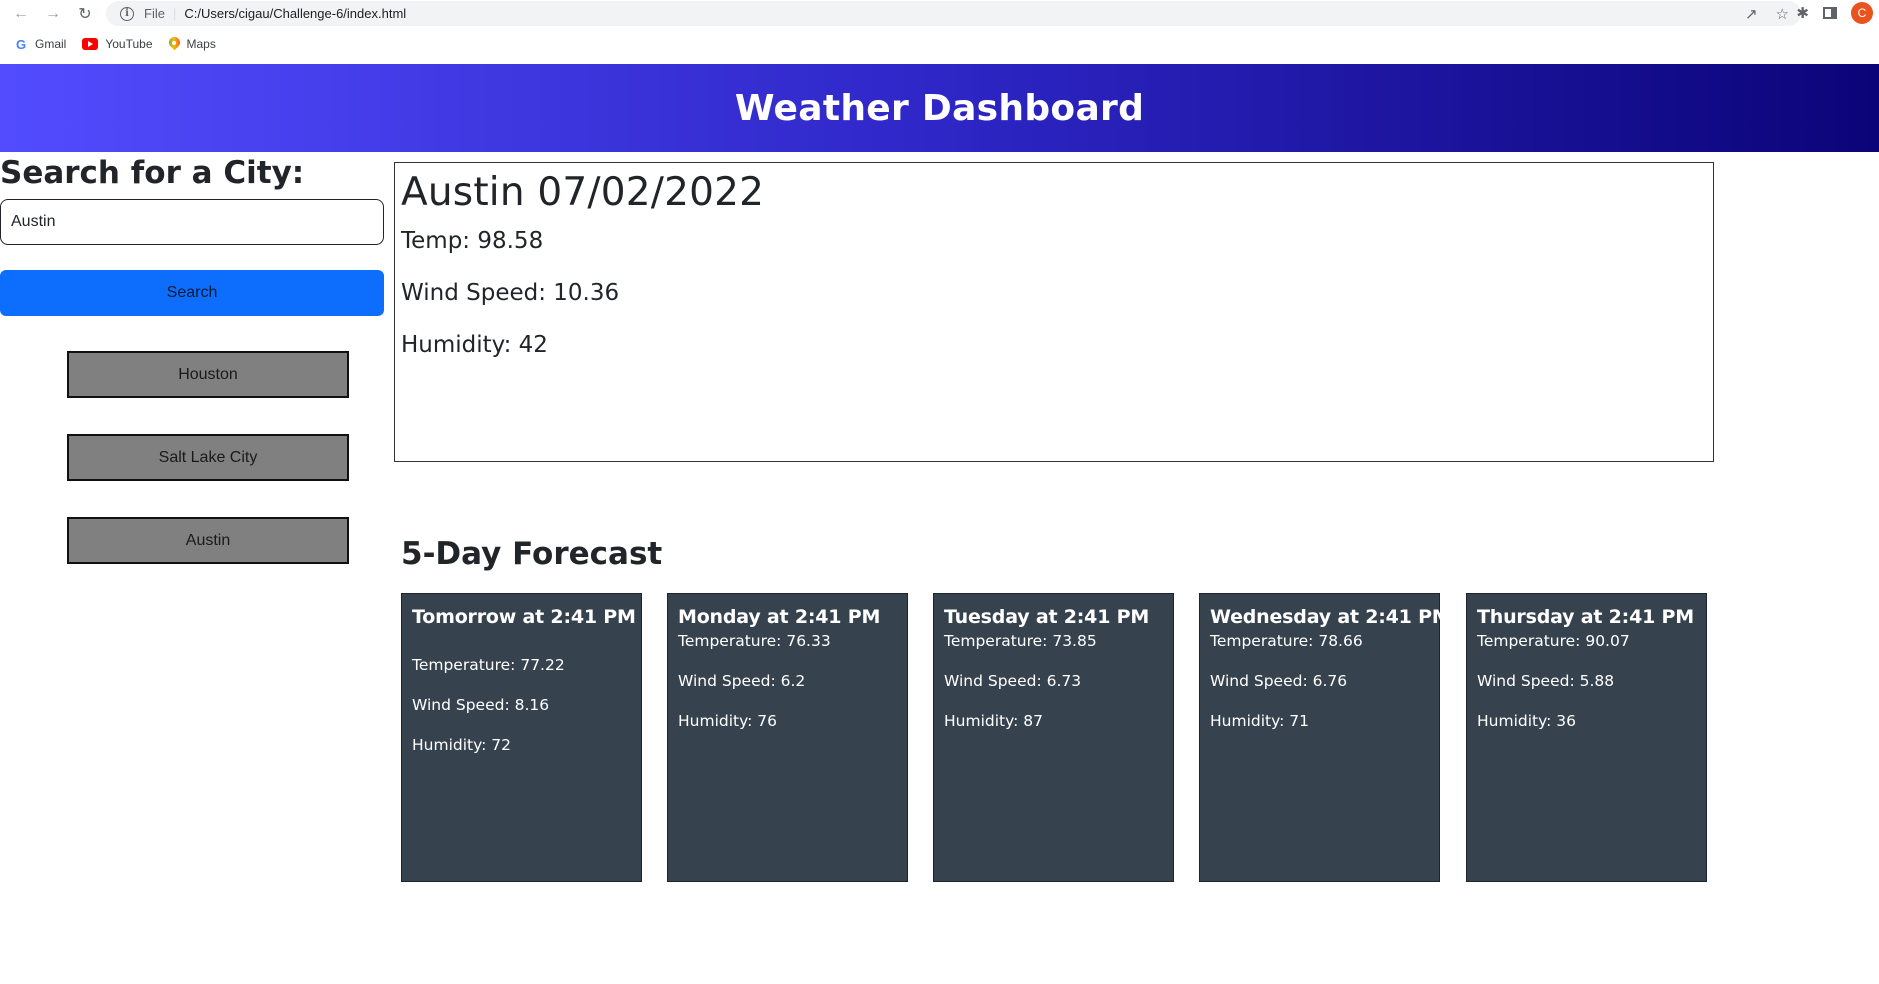 The image size is (1879, 984). Describe the element at coordinates (510, 293) in the screenshot. I see `current-wind-speed: Wind Speed: 10.36` at that location.